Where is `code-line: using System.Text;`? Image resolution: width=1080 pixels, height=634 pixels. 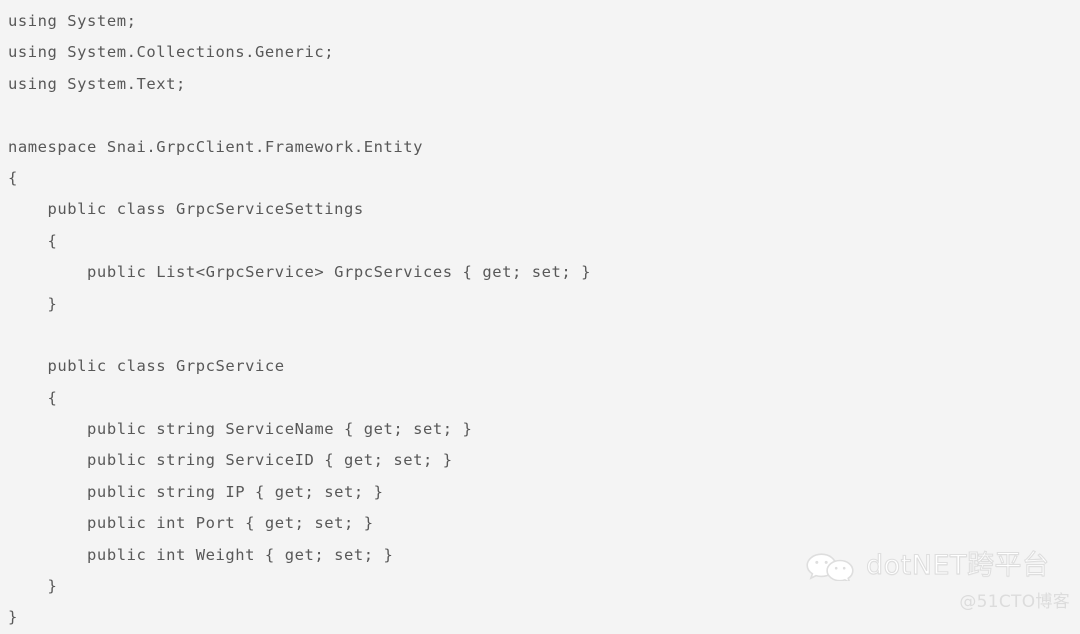 code-line: using System.Text; is located at coordinates (97, 83).